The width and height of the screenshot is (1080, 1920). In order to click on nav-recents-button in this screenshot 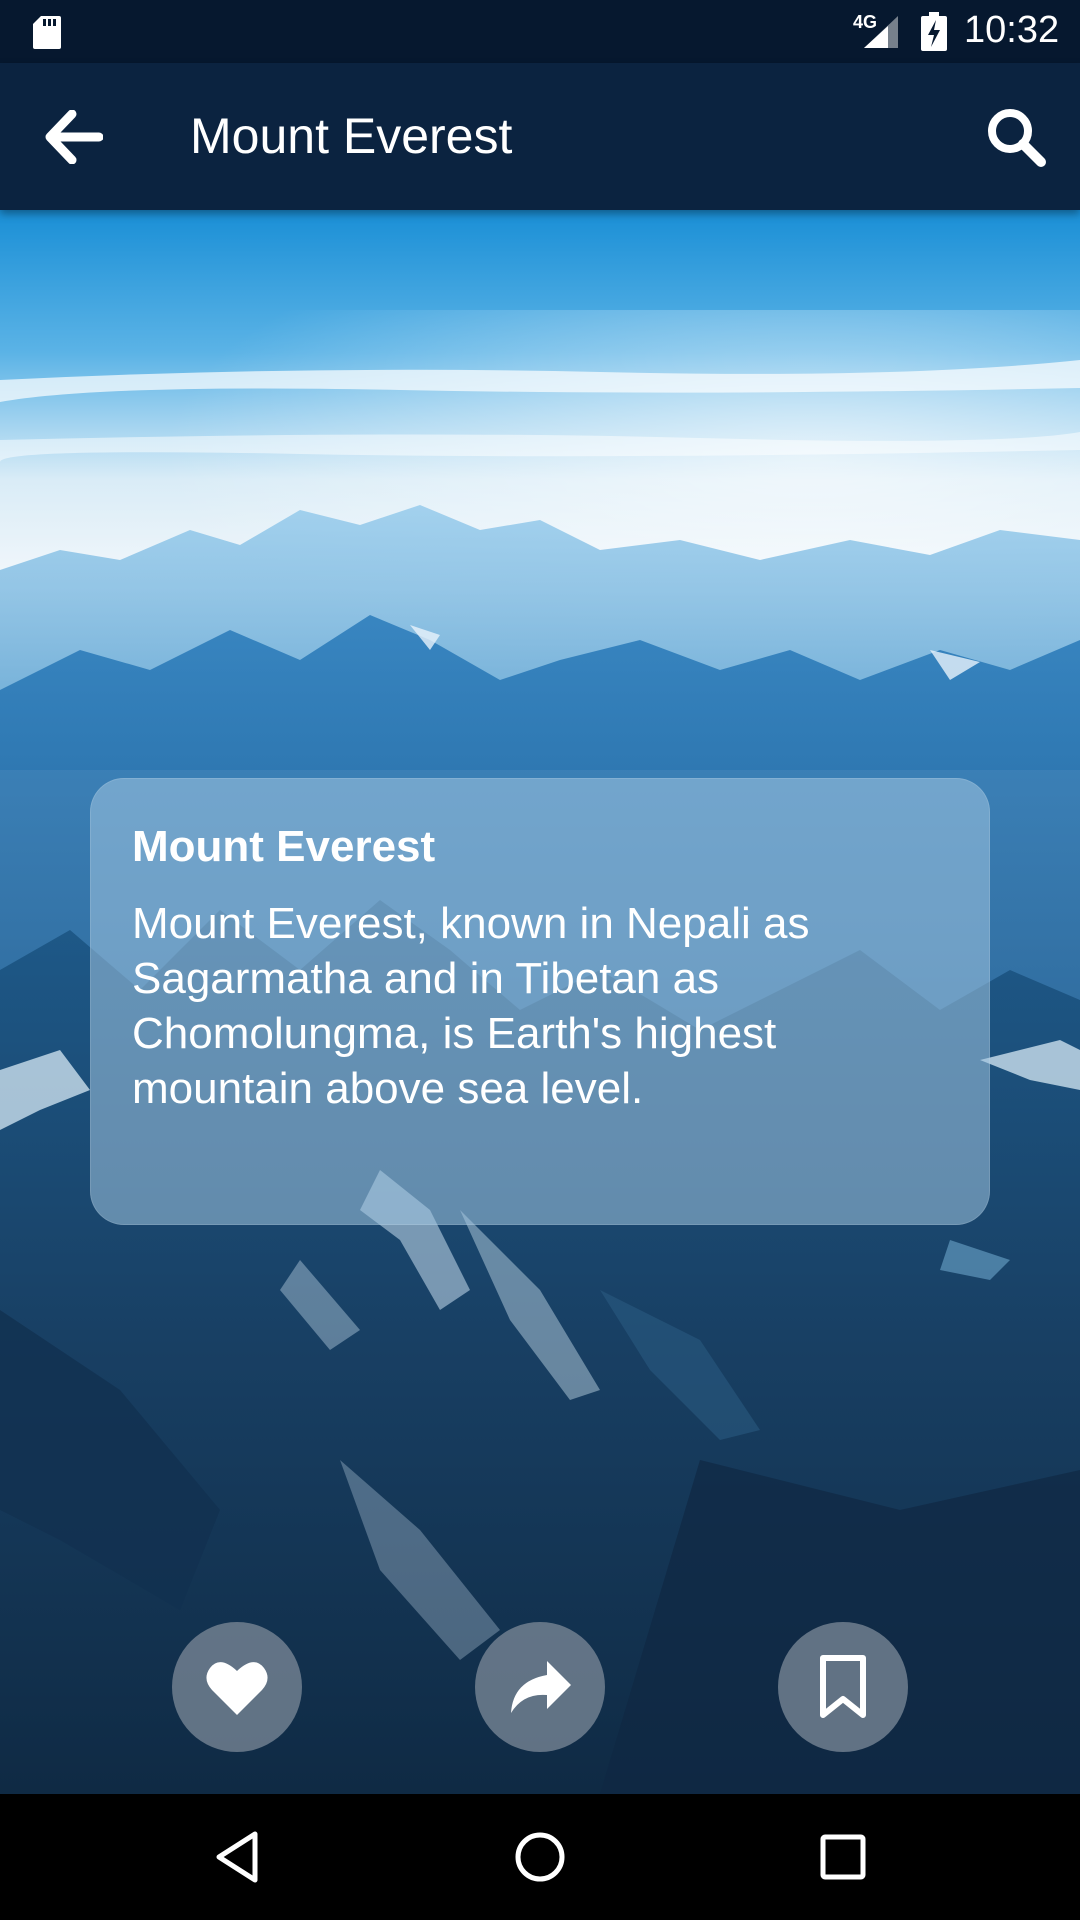, I will do `click(843, 1857)`.